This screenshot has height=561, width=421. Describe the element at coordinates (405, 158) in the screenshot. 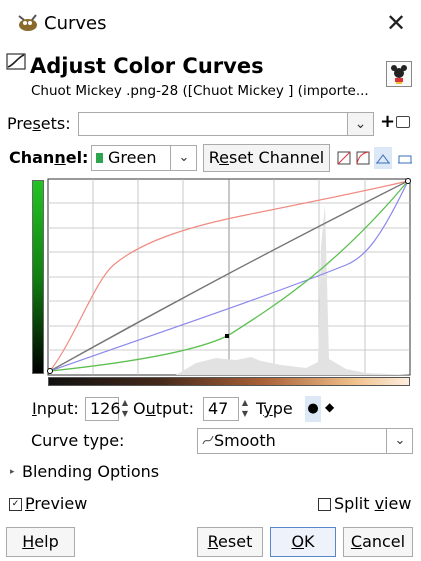

I see `histogram-log-icon` at that location.